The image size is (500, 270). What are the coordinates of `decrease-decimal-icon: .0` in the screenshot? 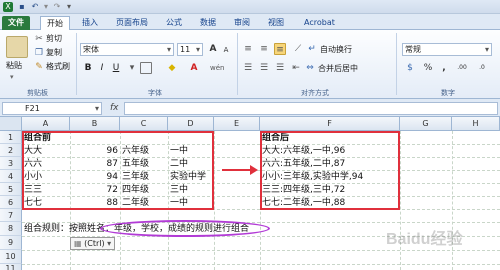 It's located at (482, 68).